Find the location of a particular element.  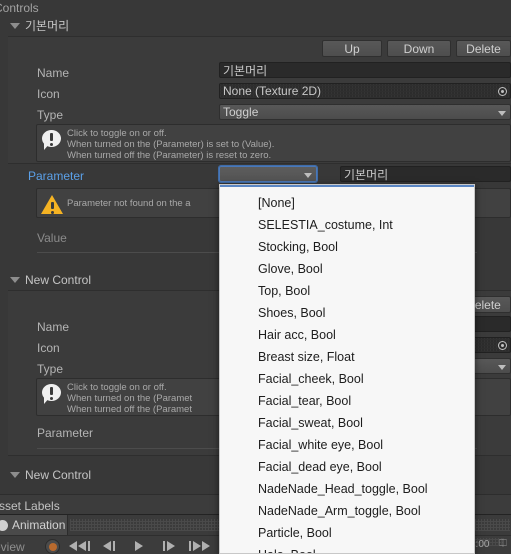

control-foldout-label-1: New Control is located at coordinates (58, 279).